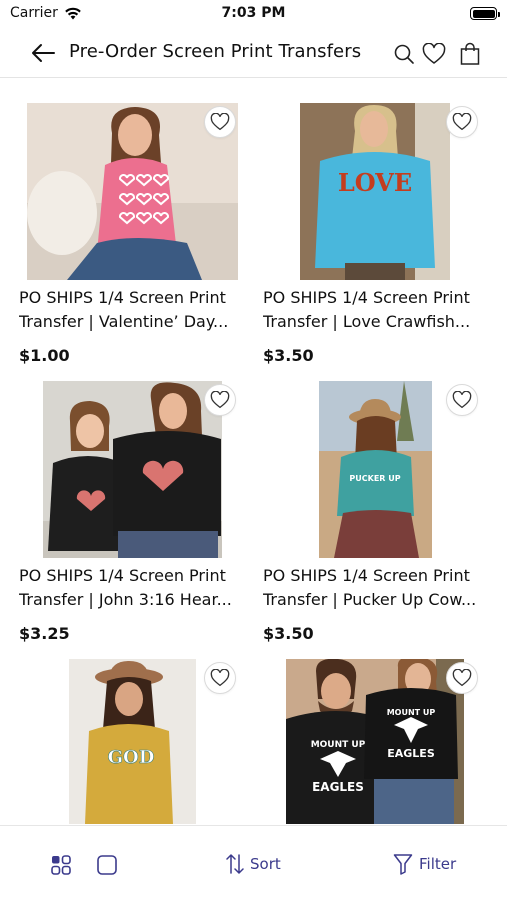  I want to click on product-image: MOUNT UP EAGLES MOUNT UP EAGLES, so click(375, 741).